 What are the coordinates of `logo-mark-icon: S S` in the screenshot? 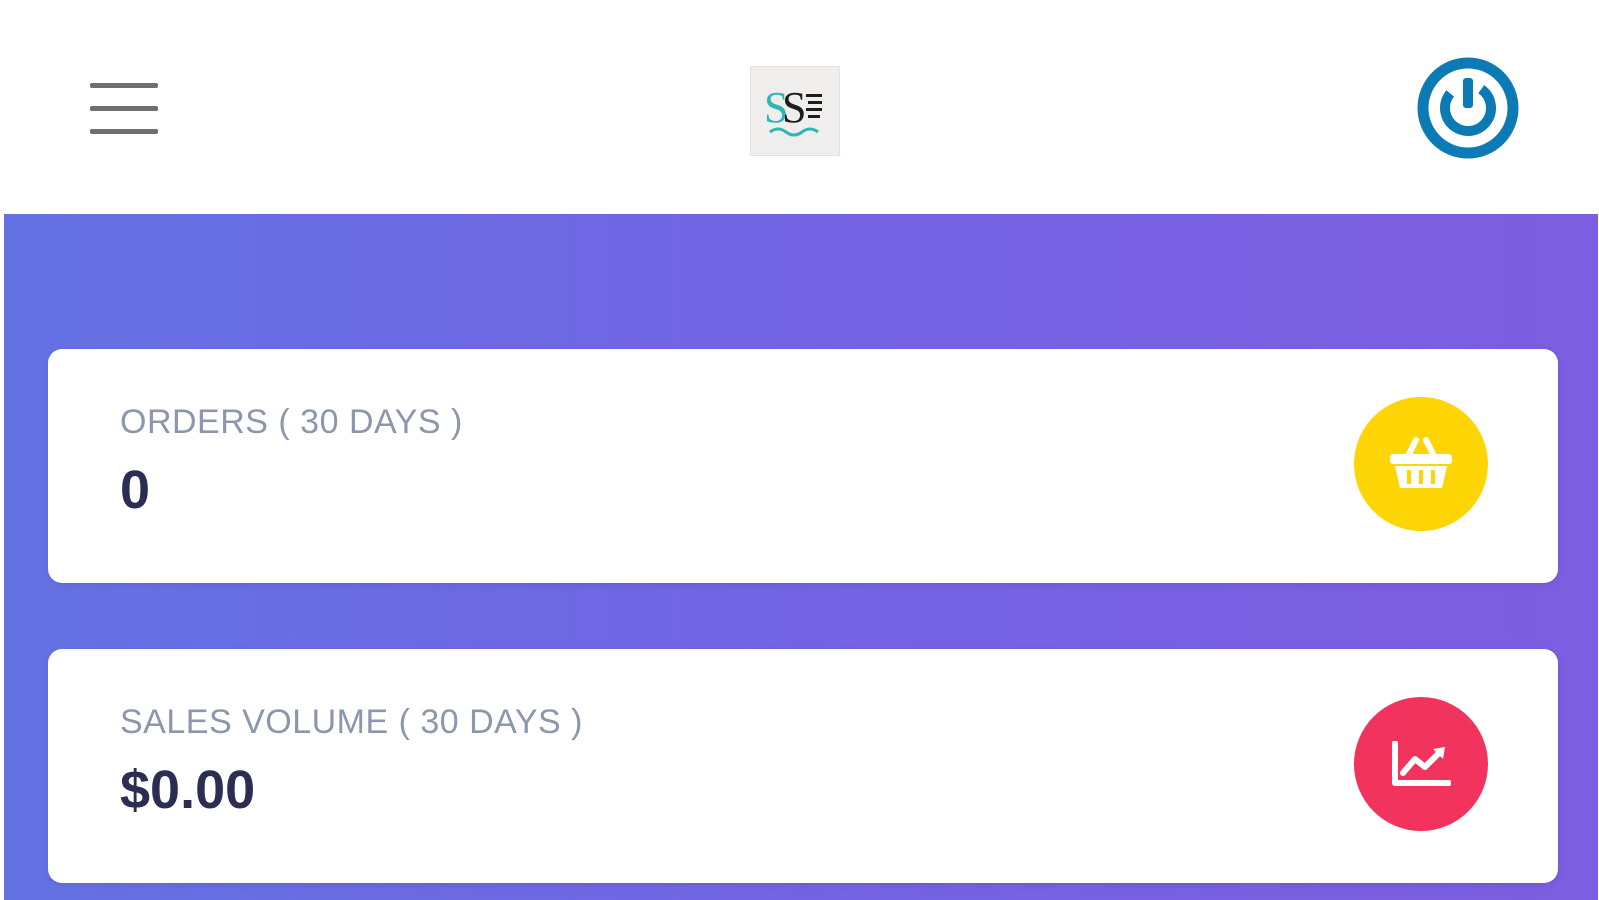 It's located at (793, 110).